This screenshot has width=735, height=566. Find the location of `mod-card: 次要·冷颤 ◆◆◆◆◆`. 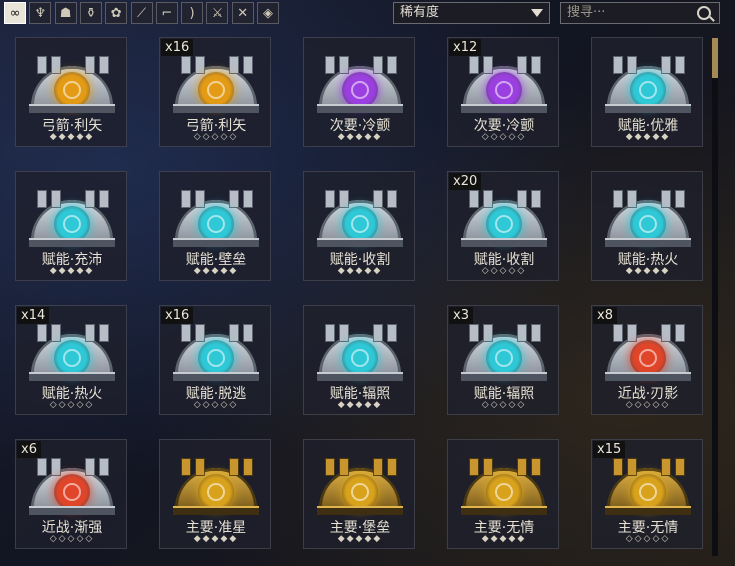

mod-card: 次要·冷颤 ◆◆◆◆◆ is located at coordinates (359, 92).